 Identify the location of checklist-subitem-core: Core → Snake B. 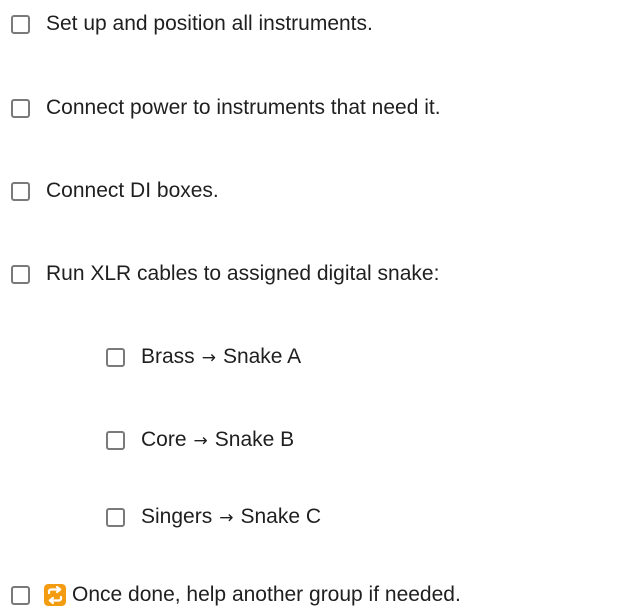
(200, 440).